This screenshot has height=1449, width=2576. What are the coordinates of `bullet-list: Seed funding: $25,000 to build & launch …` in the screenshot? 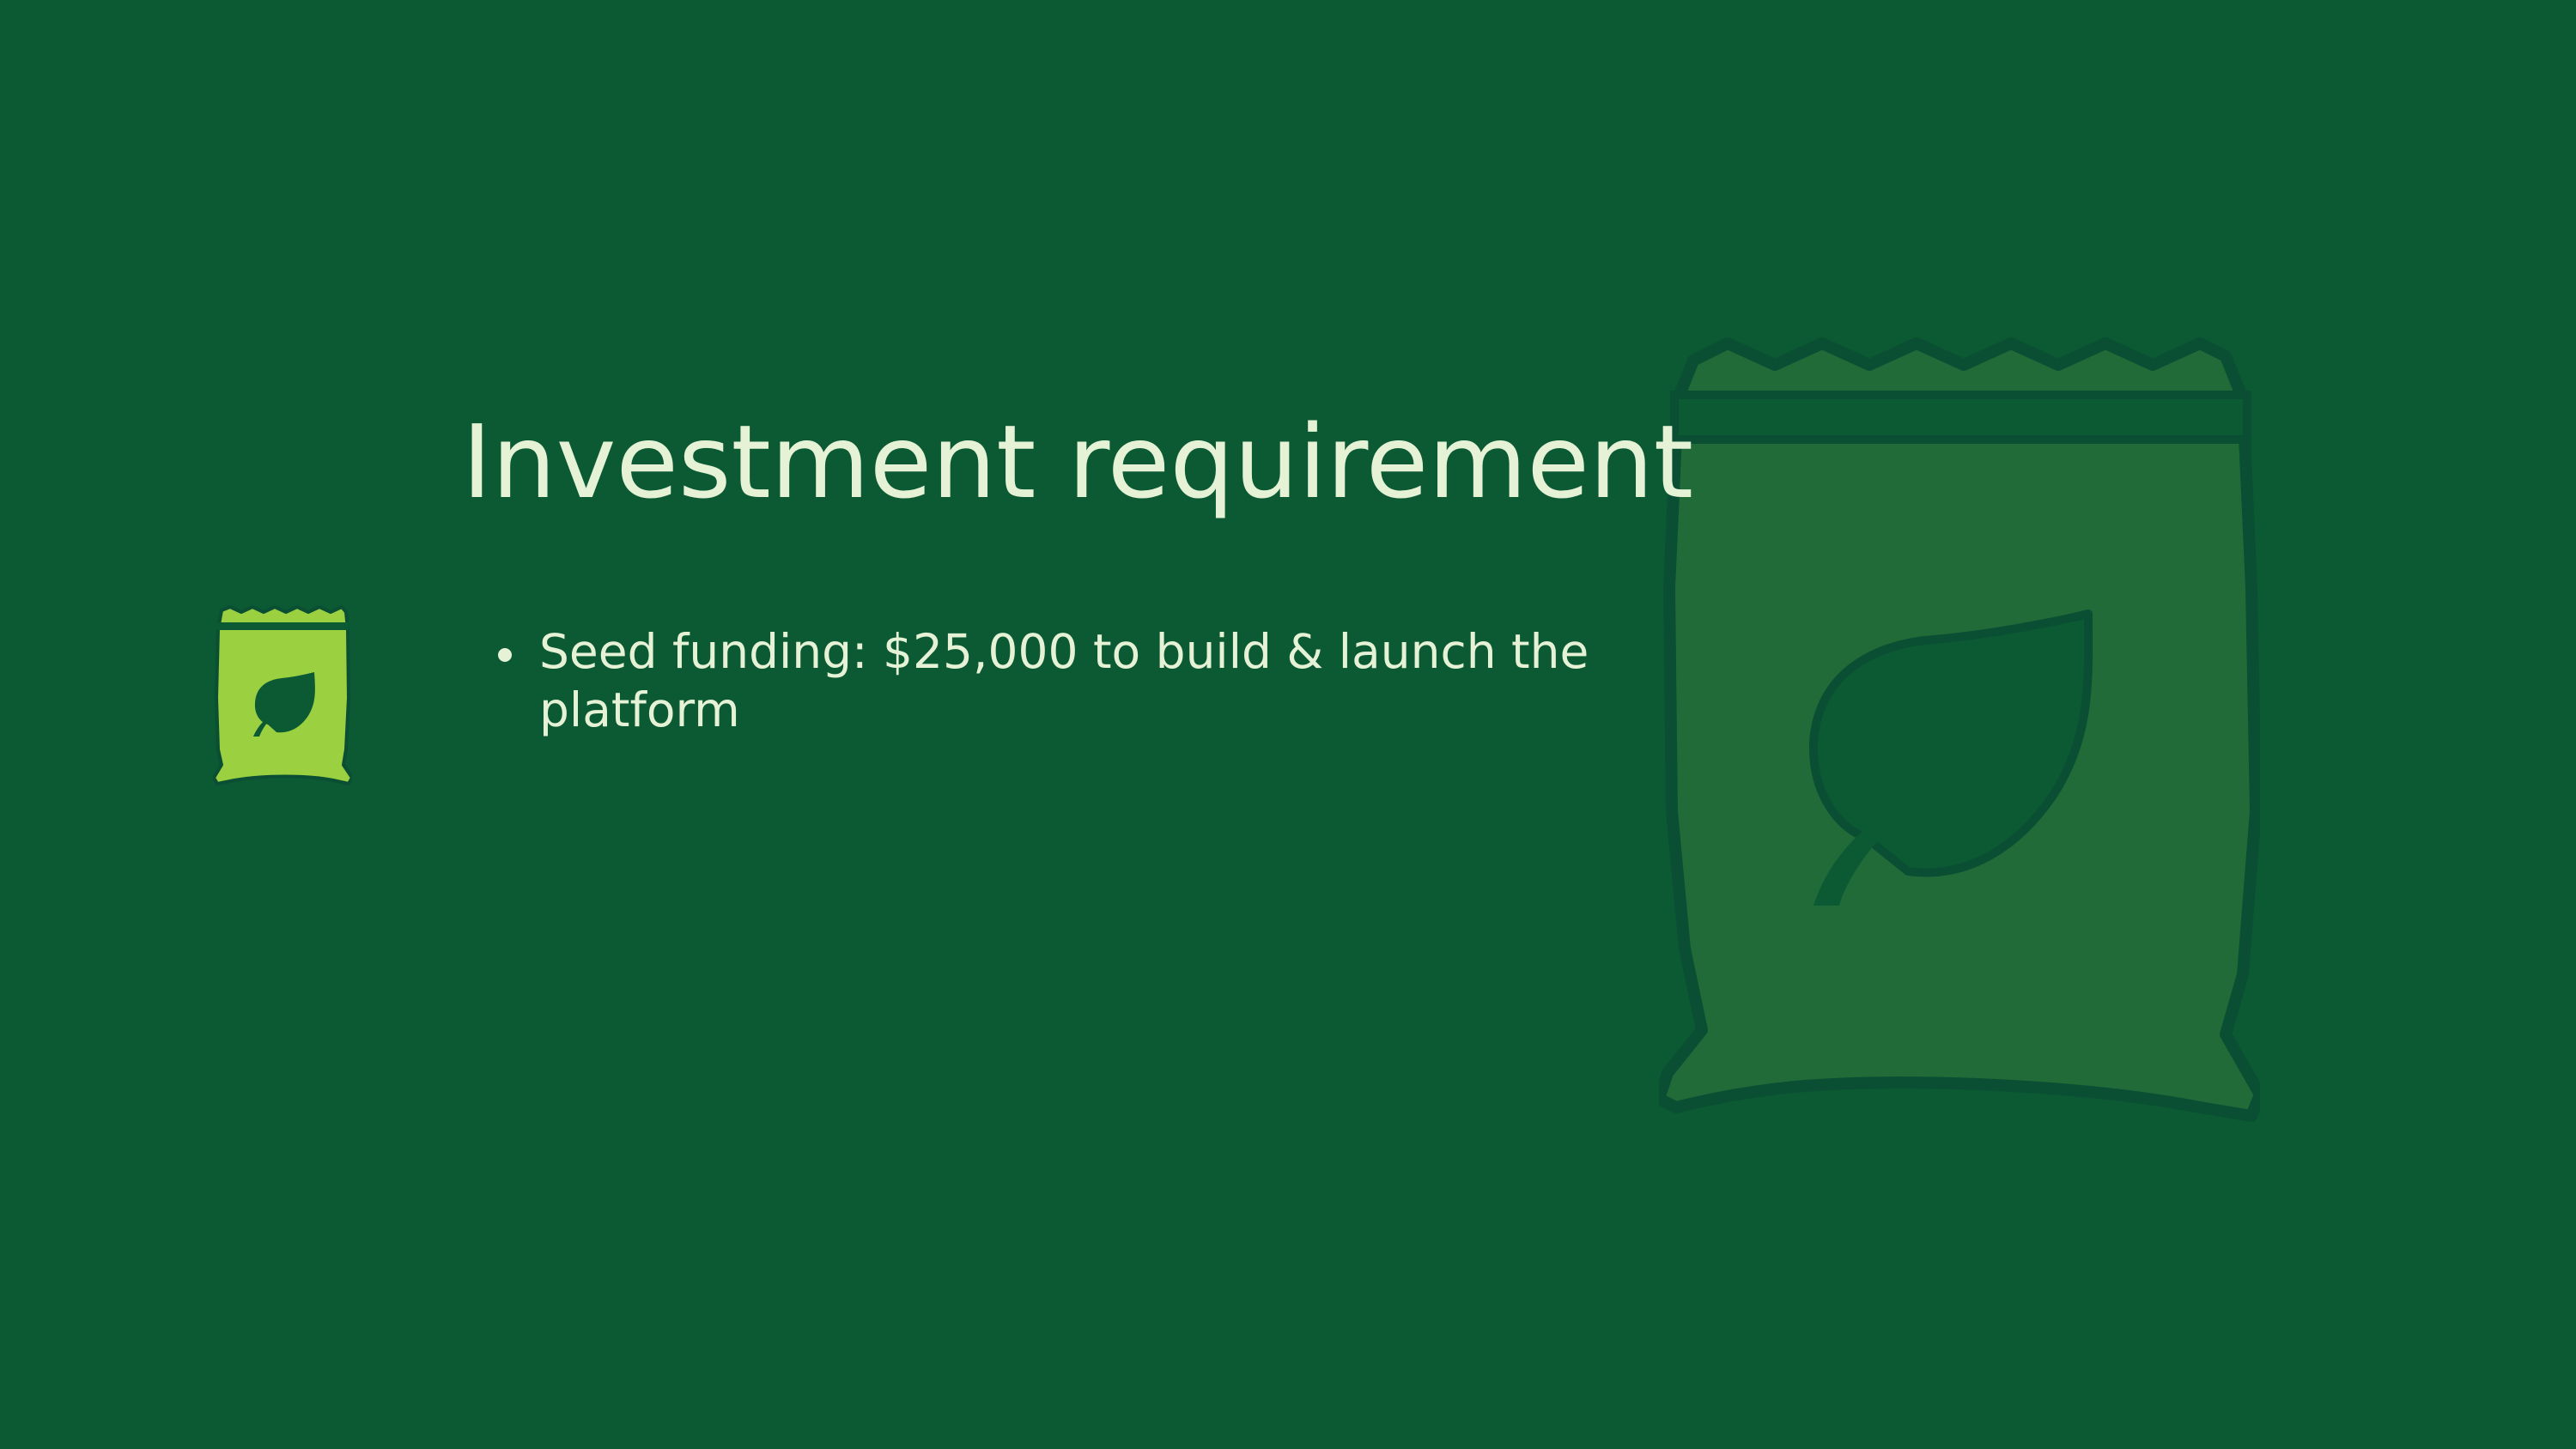 It's located at (1064, 680).